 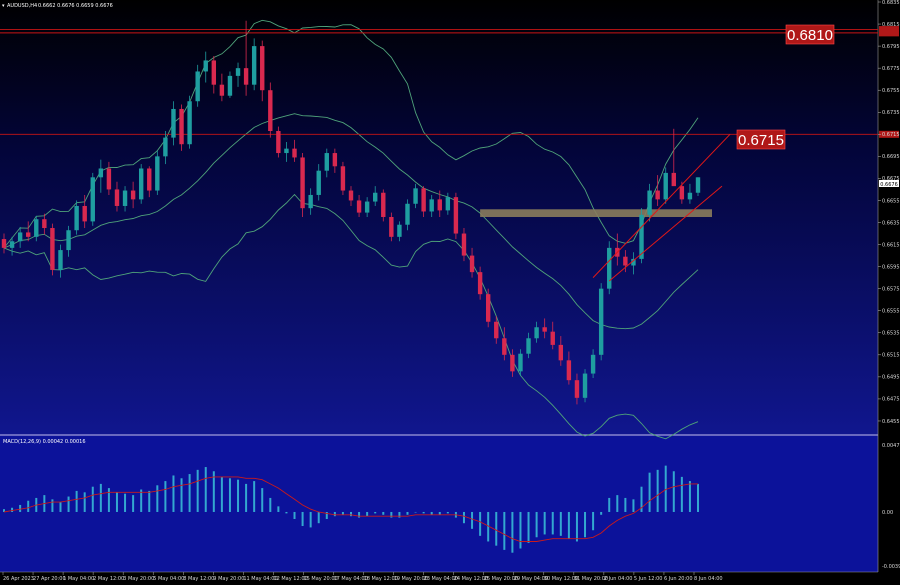 What do you see at coordinates (891, 25) in the screenshot?
I see `price-axis-tick-label: 0.6815` at bounding box center [891, 25].